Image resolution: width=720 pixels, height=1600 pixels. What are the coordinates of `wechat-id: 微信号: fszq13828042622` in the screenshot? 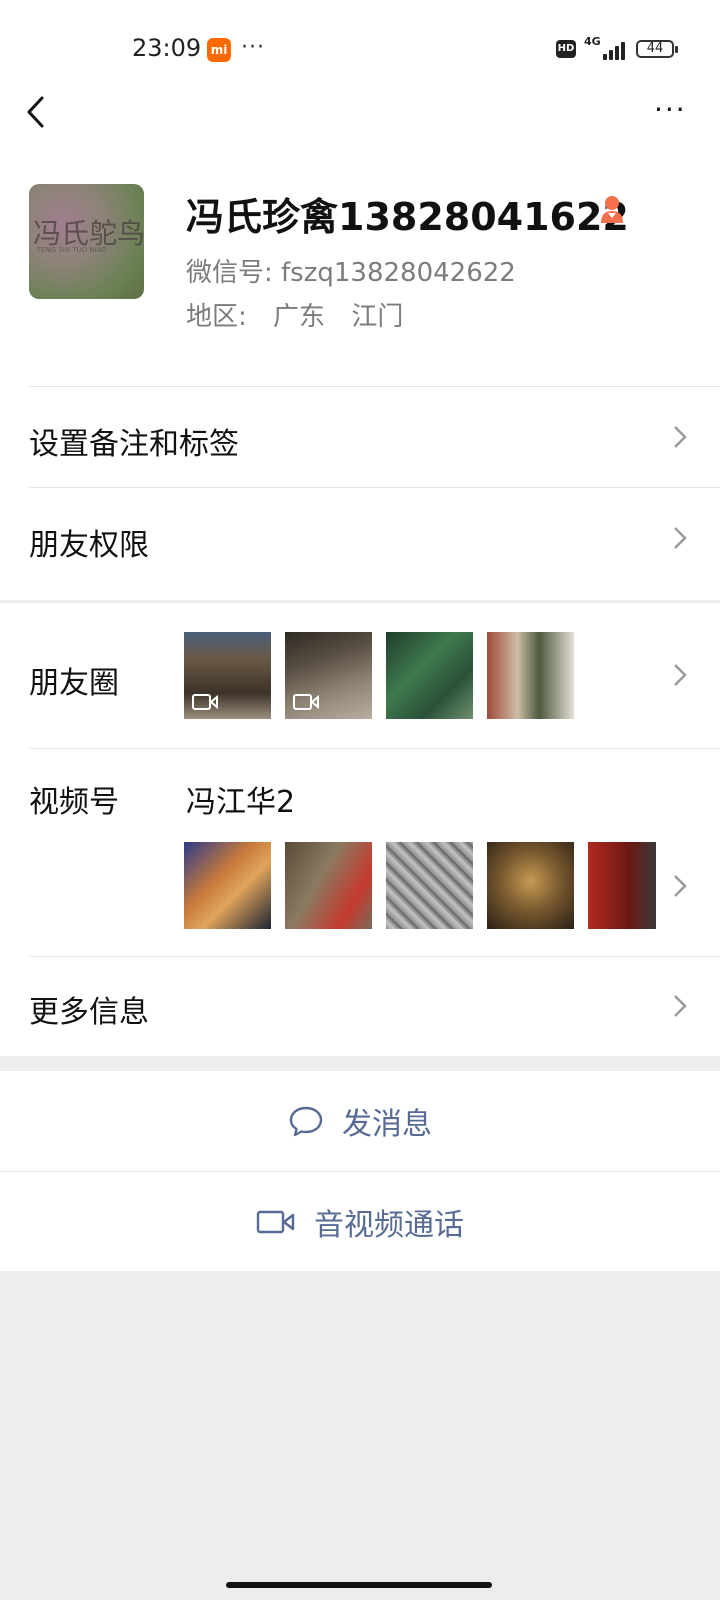 It's located at (351, 273).